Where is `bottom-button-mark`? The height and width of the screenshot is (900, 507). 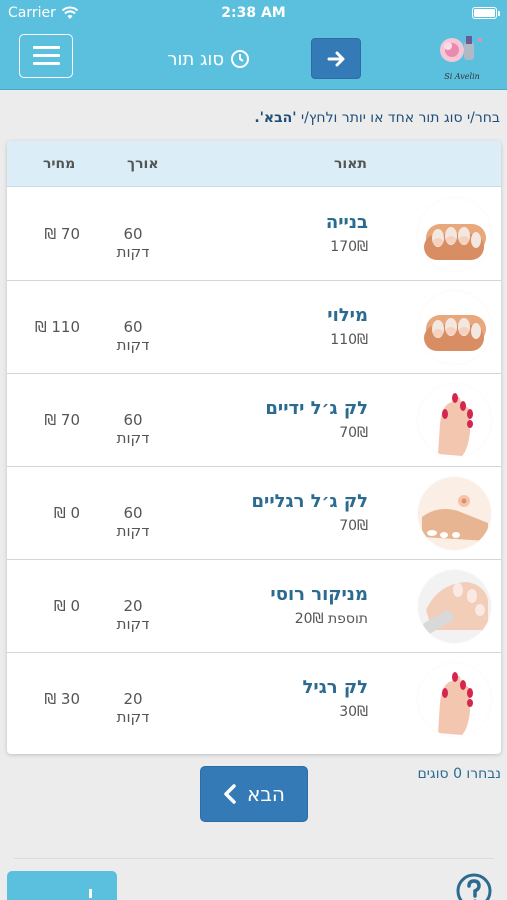 bottom-button-mark is located at coordinates (90, 893).